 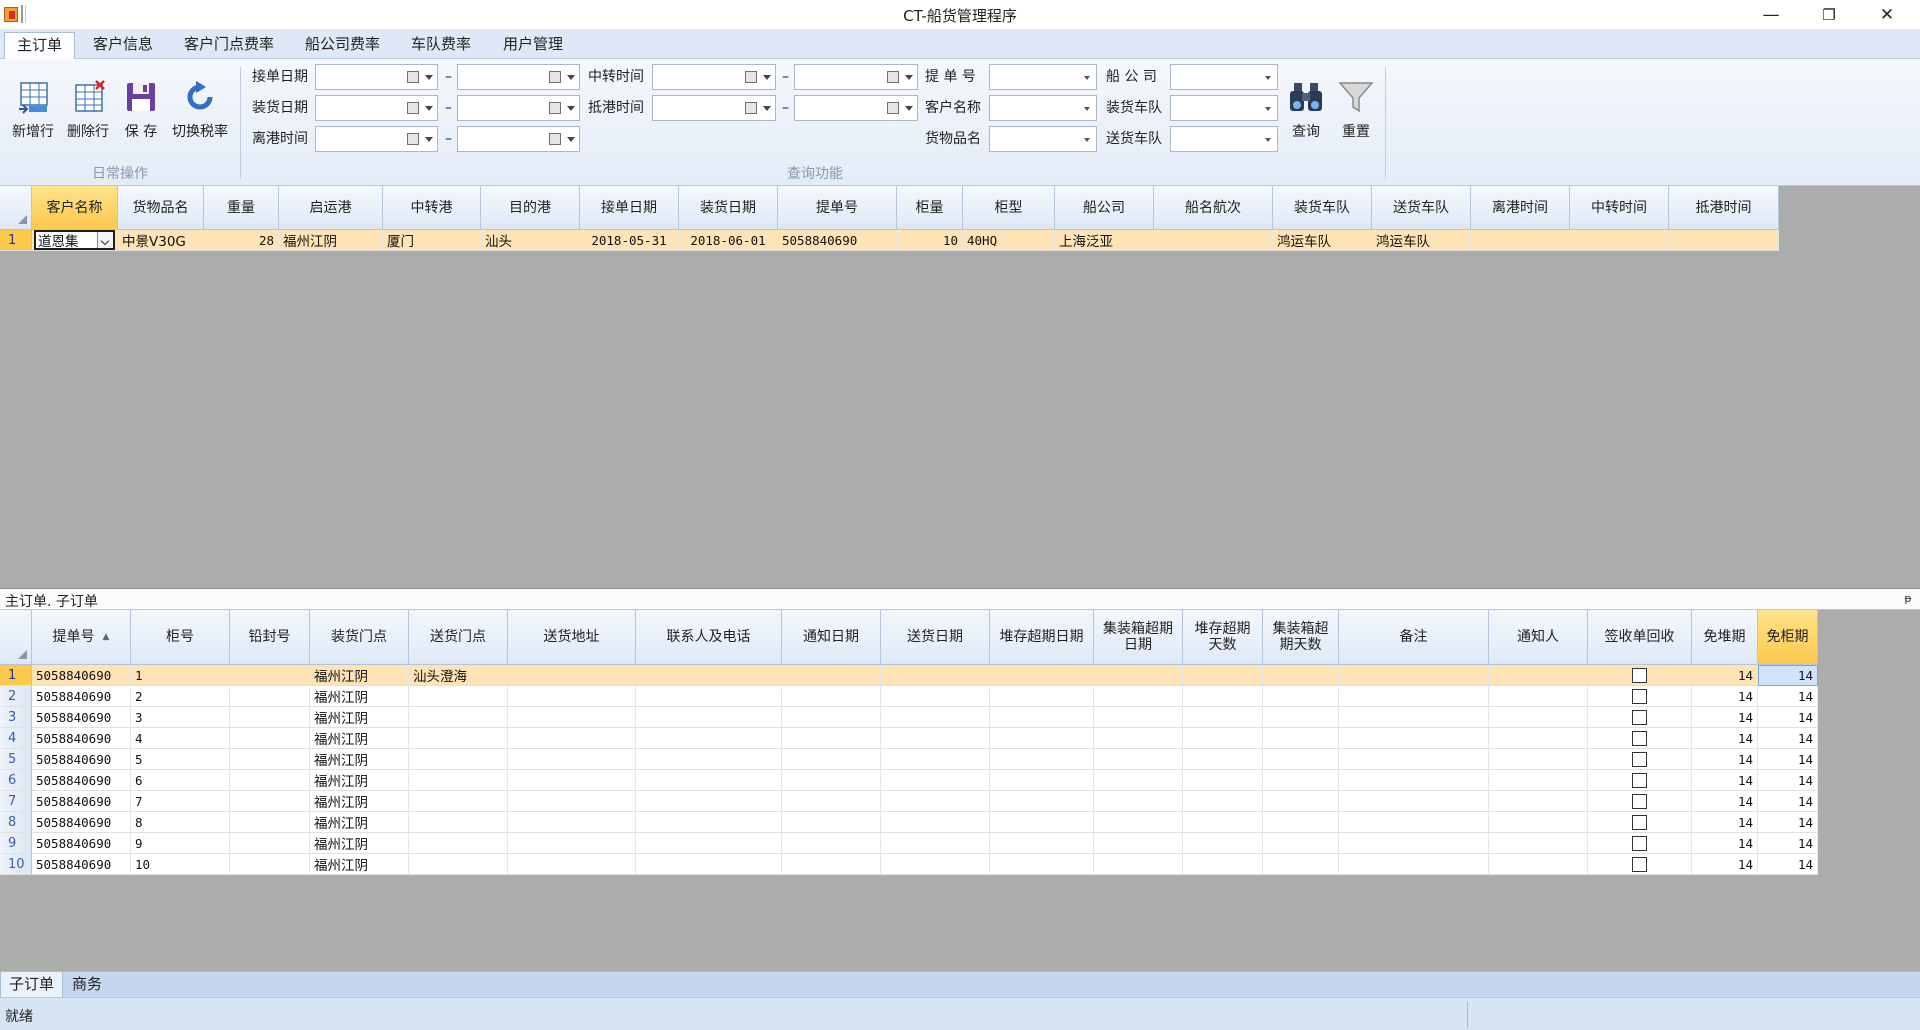 What do you see at coordinates (1356, 113) in the screenshot?
I see `reset-button: 重置` at bounding box center [1356, 113].